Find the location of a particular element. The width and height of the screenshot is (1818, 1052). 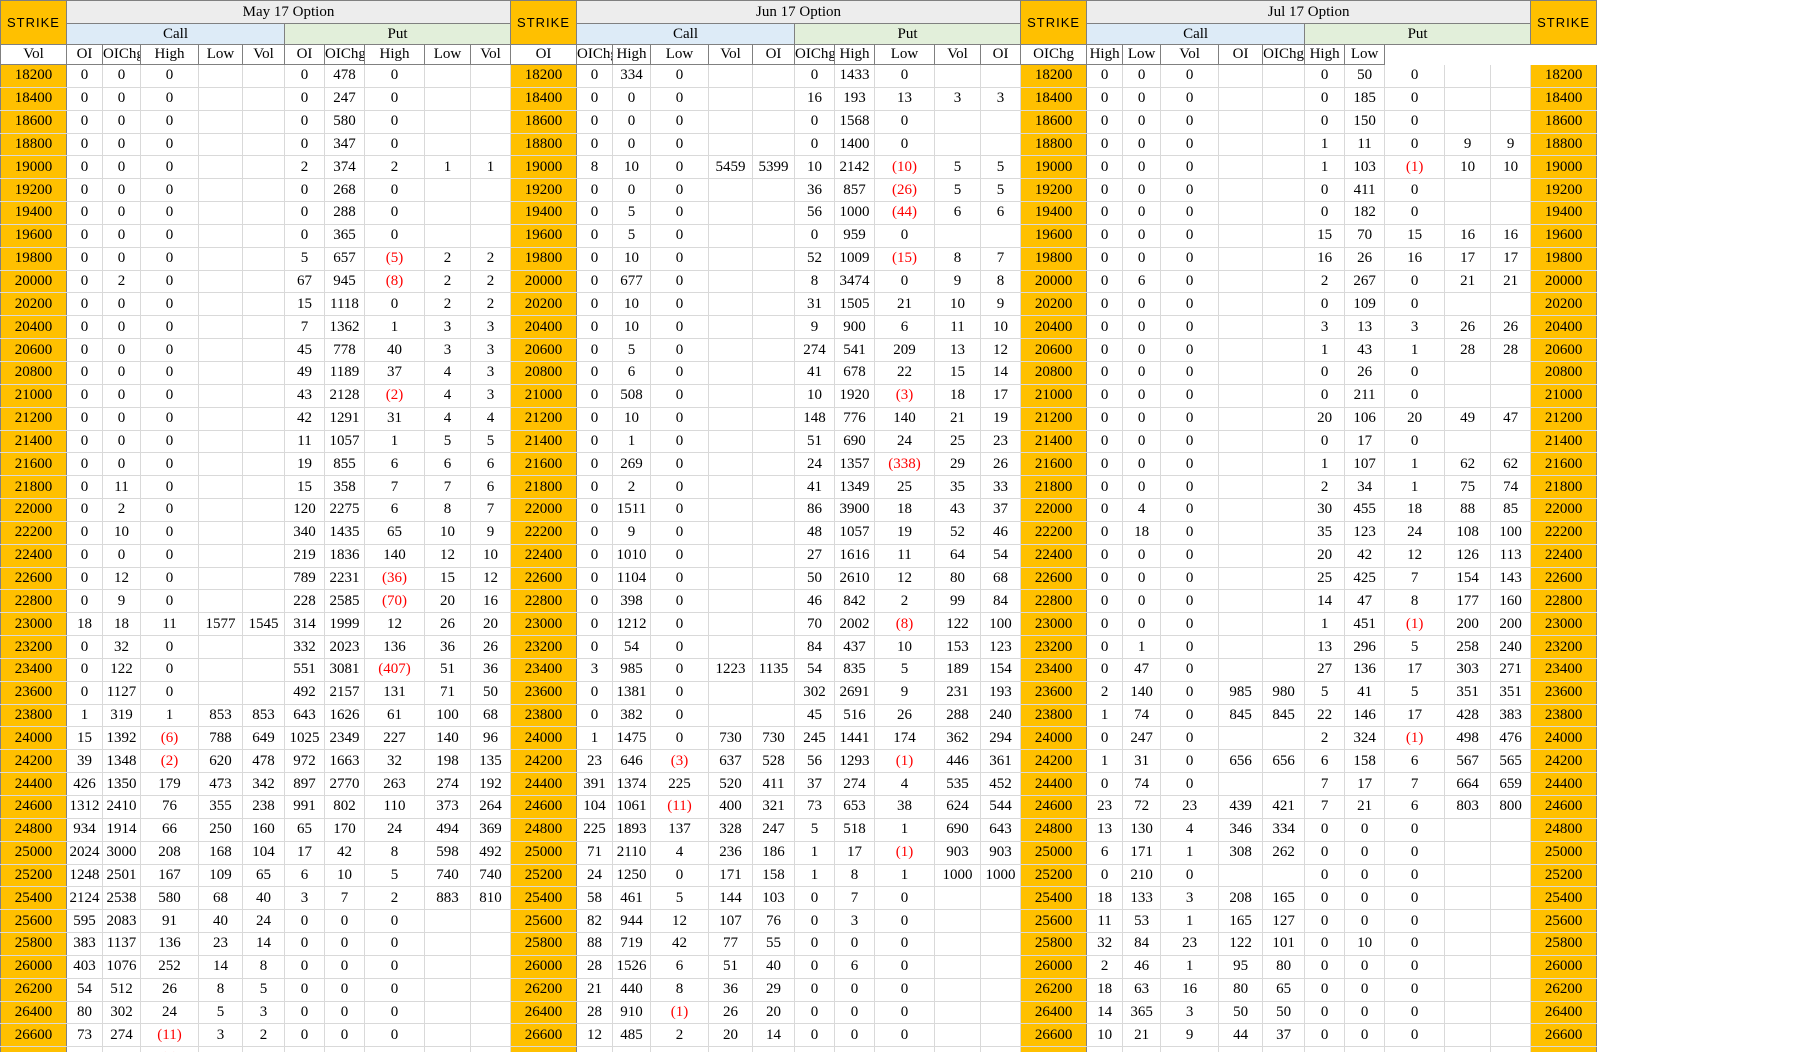

data-cell: 247 is located at coordinates (774, 830).